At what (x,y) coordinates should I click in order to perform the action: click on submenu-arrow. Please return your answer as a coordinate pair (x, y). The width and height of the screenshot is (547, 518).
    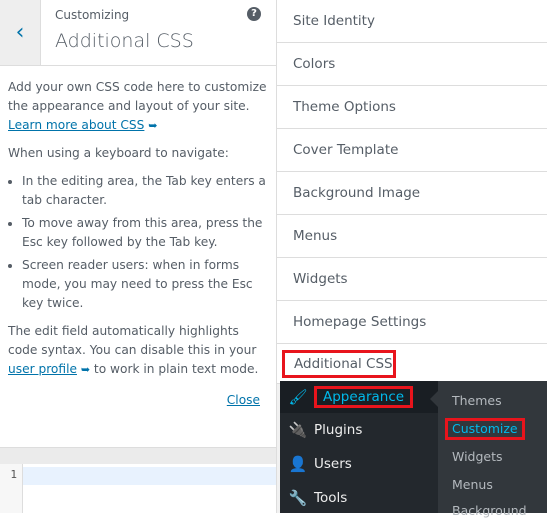
    Looking at the image, I should click on (434, 399).